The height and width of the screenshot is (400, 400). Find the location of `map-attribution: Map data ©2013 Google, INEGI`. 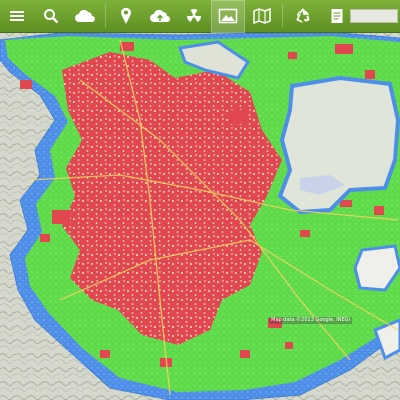

map-attribution: Map data ©2013 Google, INEGI is located at coordinates (310, 320).